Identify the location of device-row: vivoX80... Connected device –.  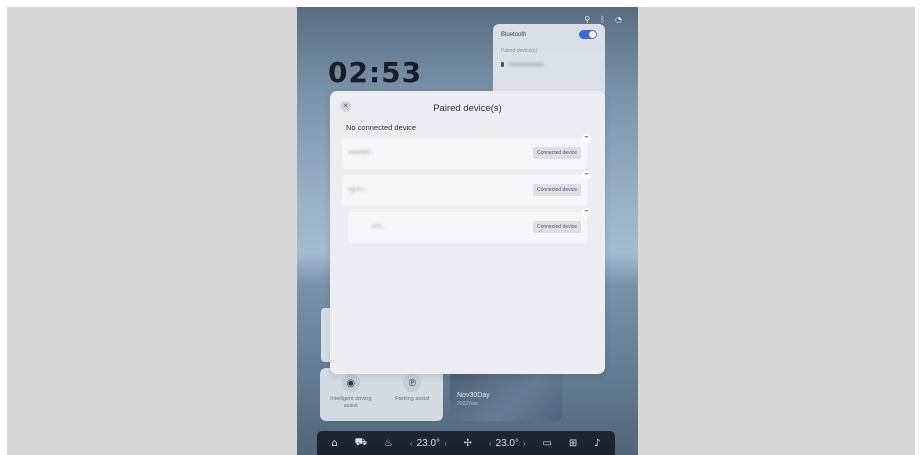
(466, 151).